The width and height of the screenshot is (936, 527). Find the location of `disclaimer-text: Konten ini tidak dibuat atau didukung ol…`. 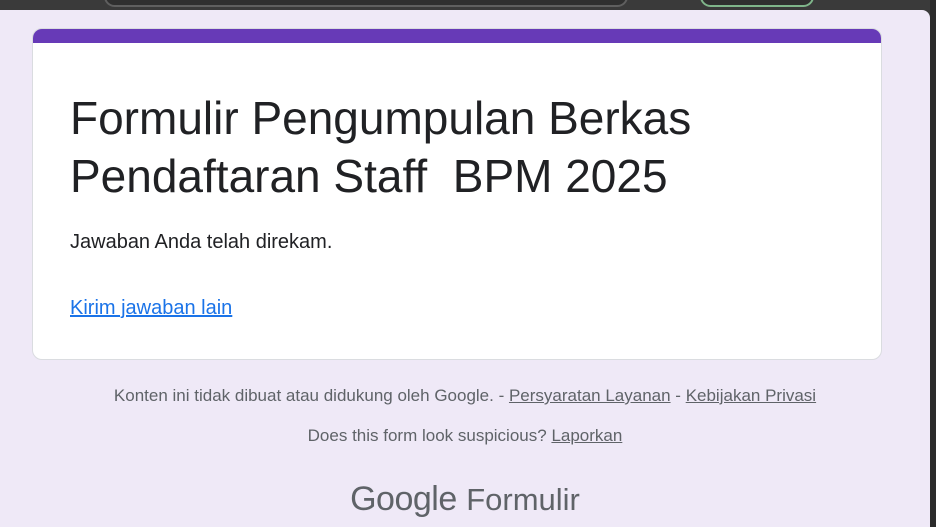

disclaimer-text: Konten ini tidak dibuat atau didukung ol… is located at coordinates (303, 395).